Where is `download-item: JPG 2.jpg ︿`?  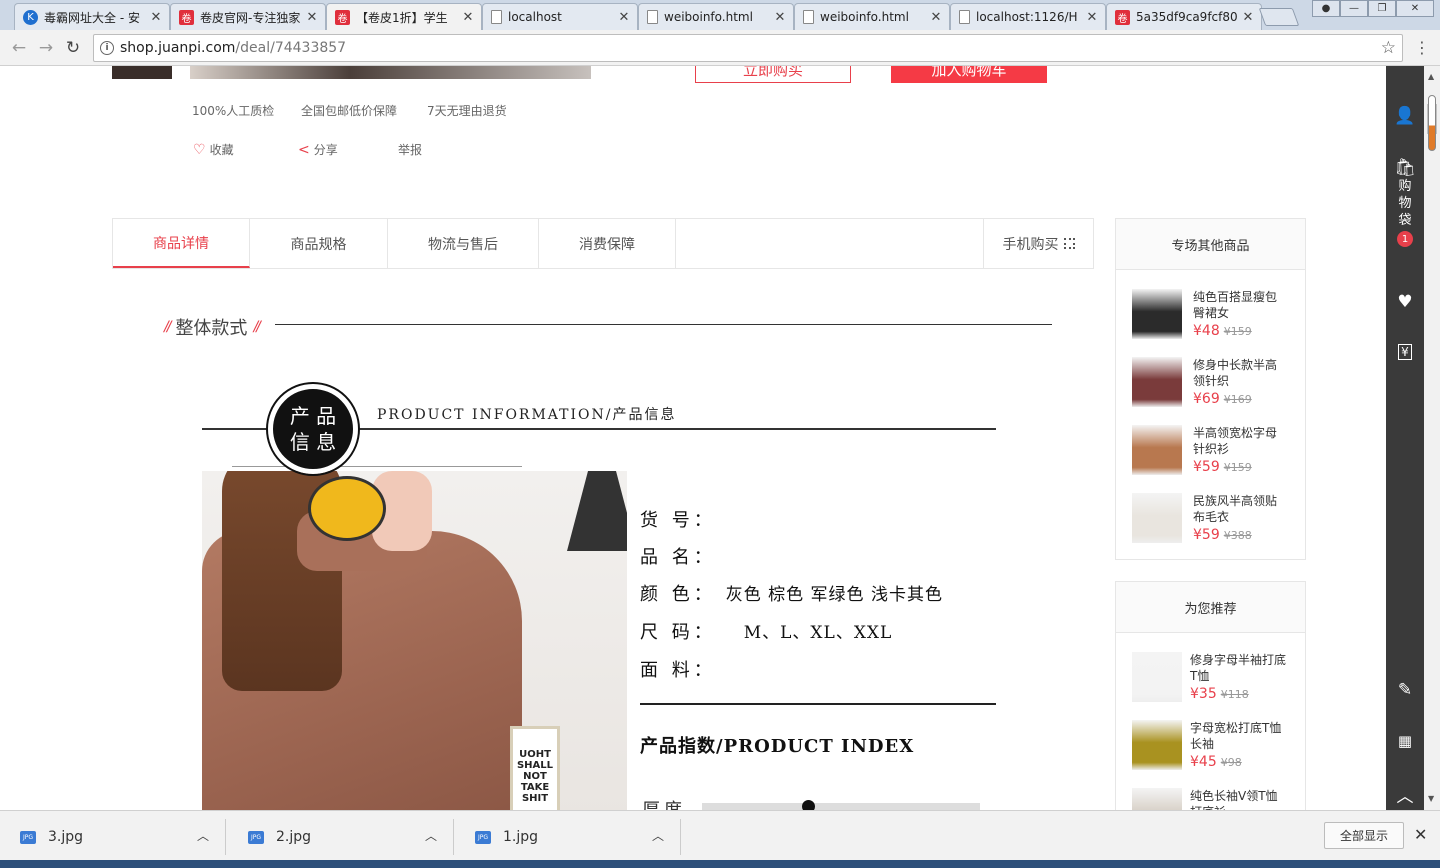
download-item: JPG 2.jpg ︿ is located at coordinates (341, 837).